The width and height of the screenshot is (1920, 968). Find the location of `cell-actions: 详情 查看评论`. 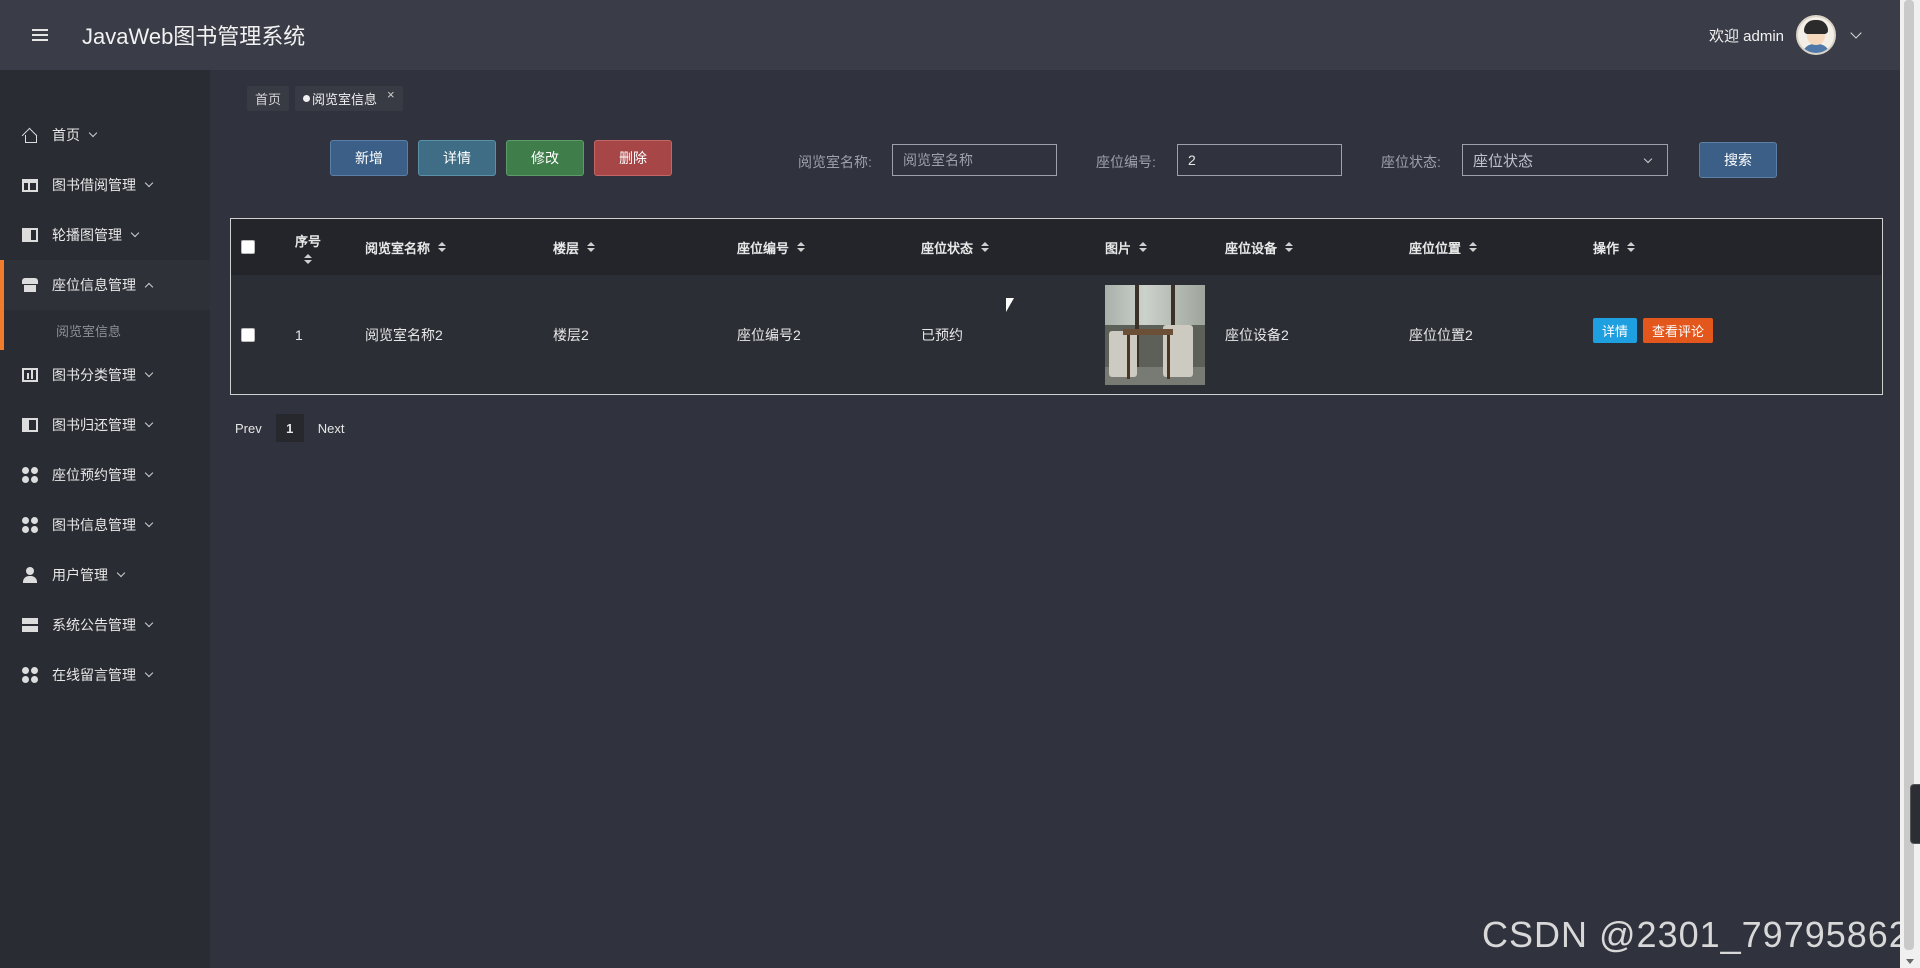

cell-actions: 详情 查看评论 is located at coordinates (1653, 330).